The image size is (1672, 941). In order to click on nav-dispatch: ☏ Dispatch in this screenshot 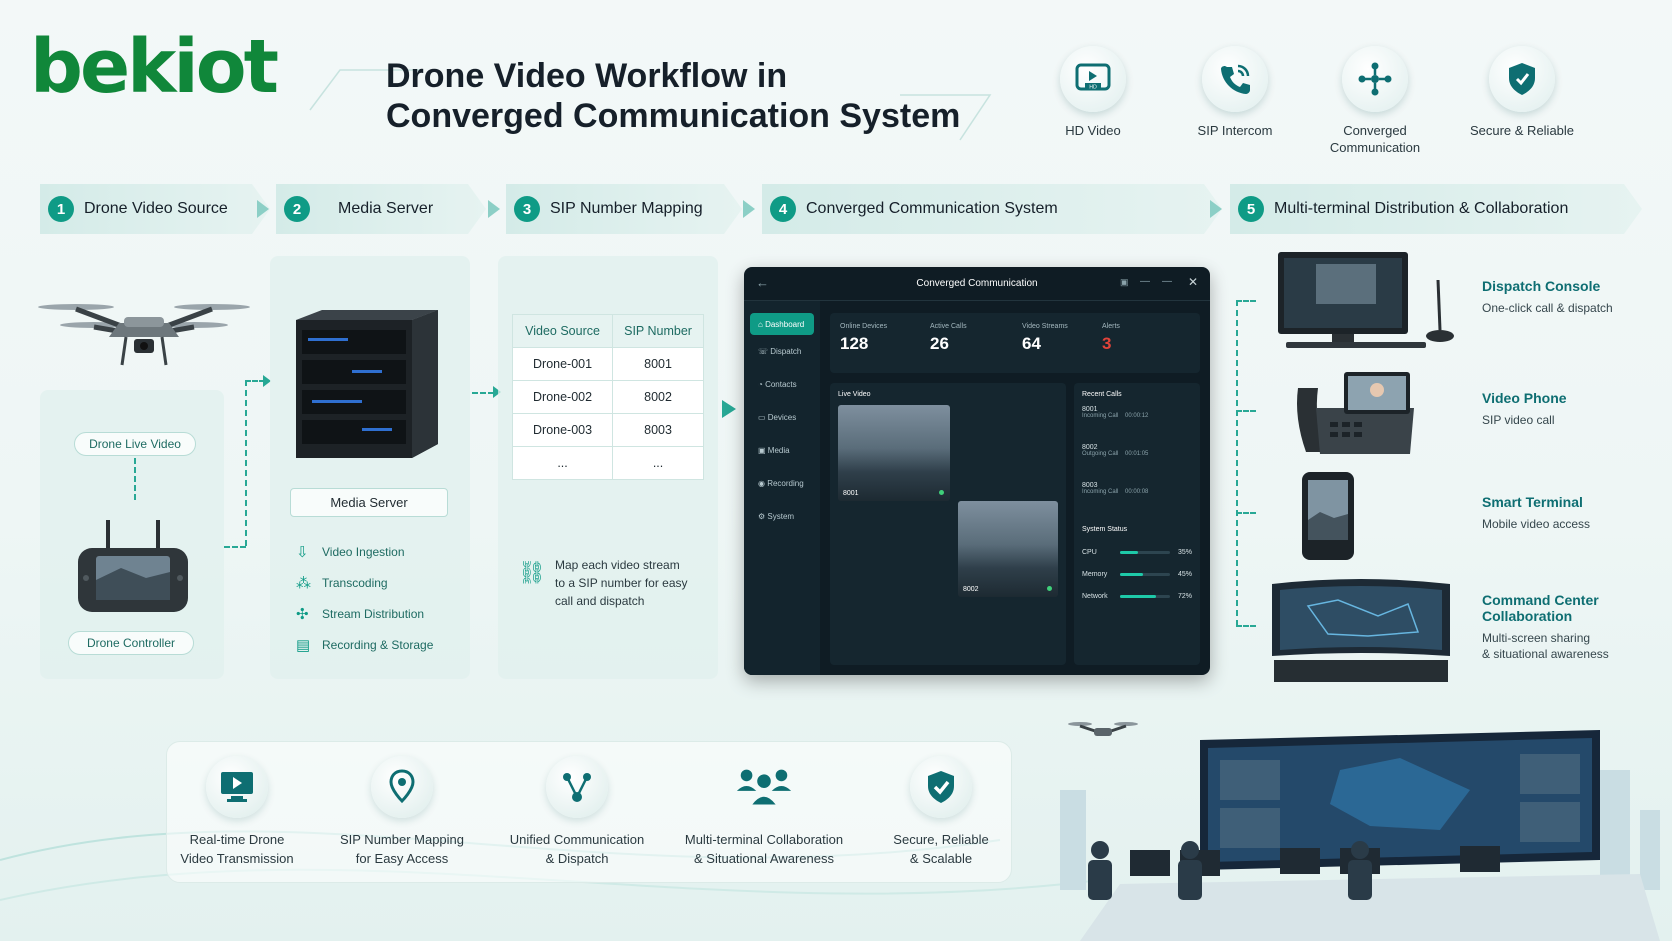, I will do `click(782, 351)`.